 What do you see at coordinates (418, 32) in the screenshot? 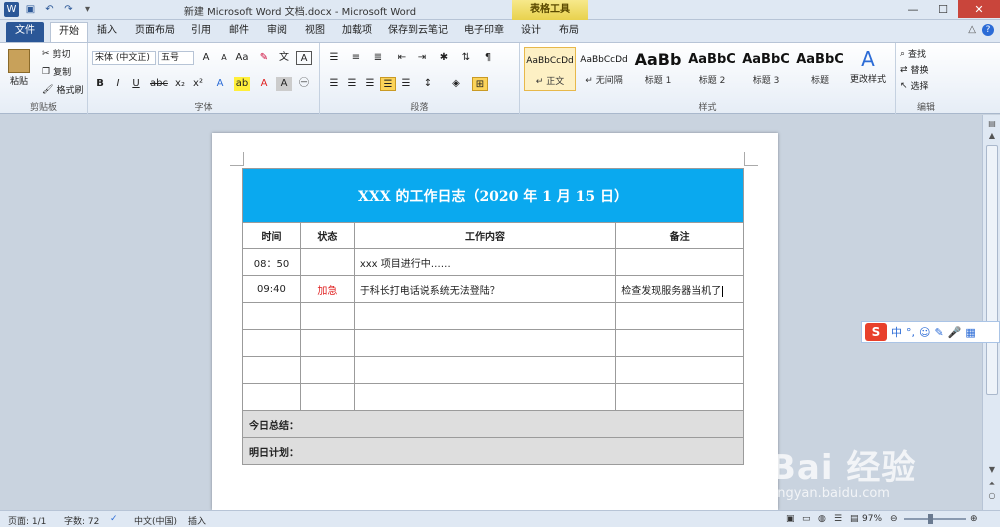
I see `tab-cloud-notes: 保存到云笔记` at bounding box center [418, 32].